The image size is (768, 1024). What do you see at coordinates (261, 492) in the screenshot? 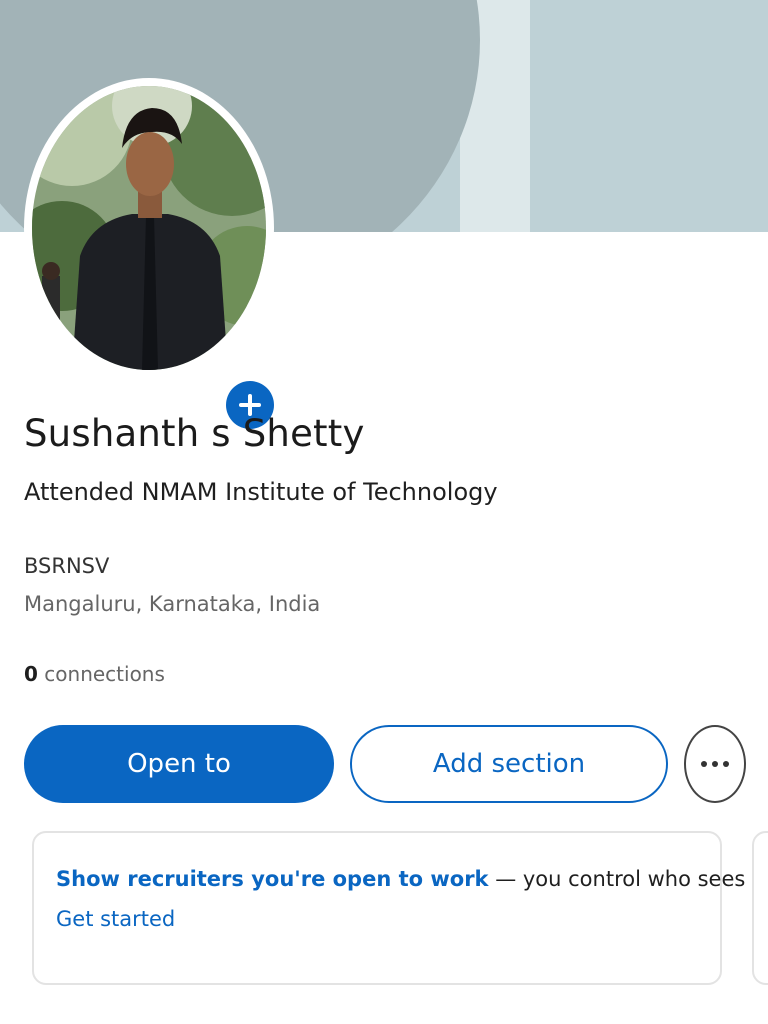
I see `profile-headline: Attended NMAM Institute of Technology` at bounding box center [261, 492].